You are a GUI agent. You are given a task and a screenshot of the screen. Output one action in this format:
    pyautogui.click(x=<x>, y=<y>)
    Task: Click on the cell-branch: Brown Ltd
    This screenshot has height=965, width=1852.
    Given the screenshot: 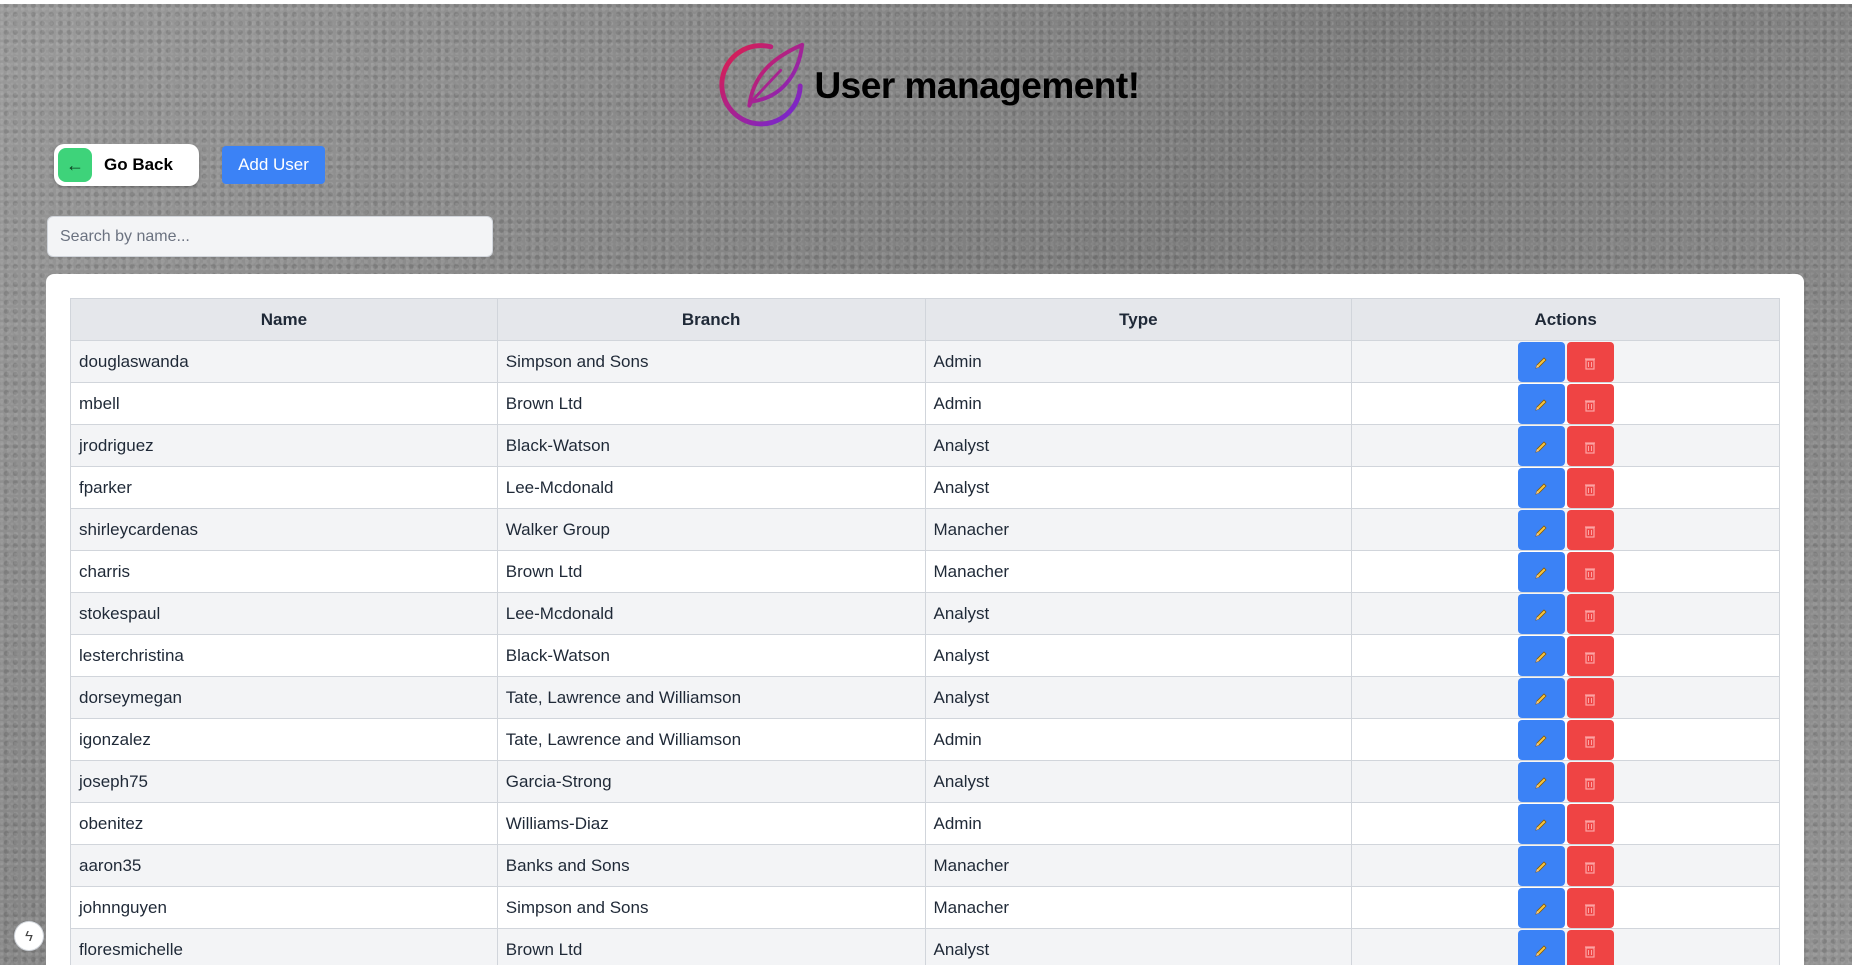 What is the action you would take?
    pyautogui.click(x=711, y=403)
    